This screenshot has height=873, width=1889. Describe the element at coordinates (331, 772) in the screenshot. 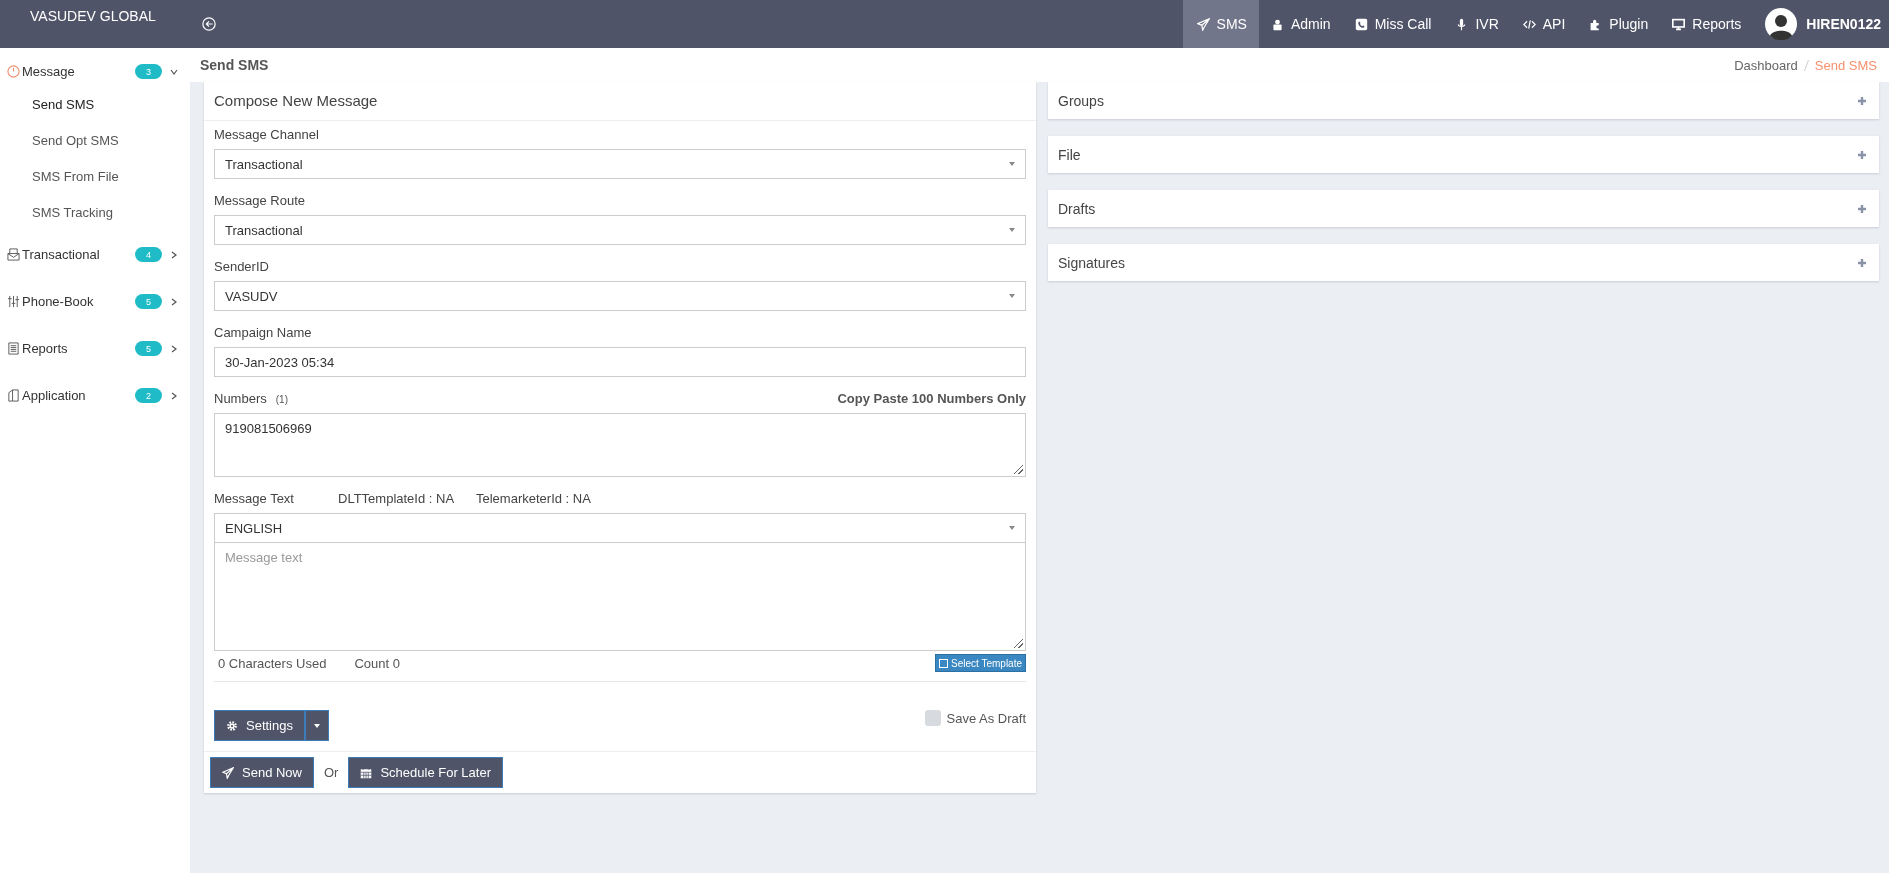

I see `or-text: Or` at that location.